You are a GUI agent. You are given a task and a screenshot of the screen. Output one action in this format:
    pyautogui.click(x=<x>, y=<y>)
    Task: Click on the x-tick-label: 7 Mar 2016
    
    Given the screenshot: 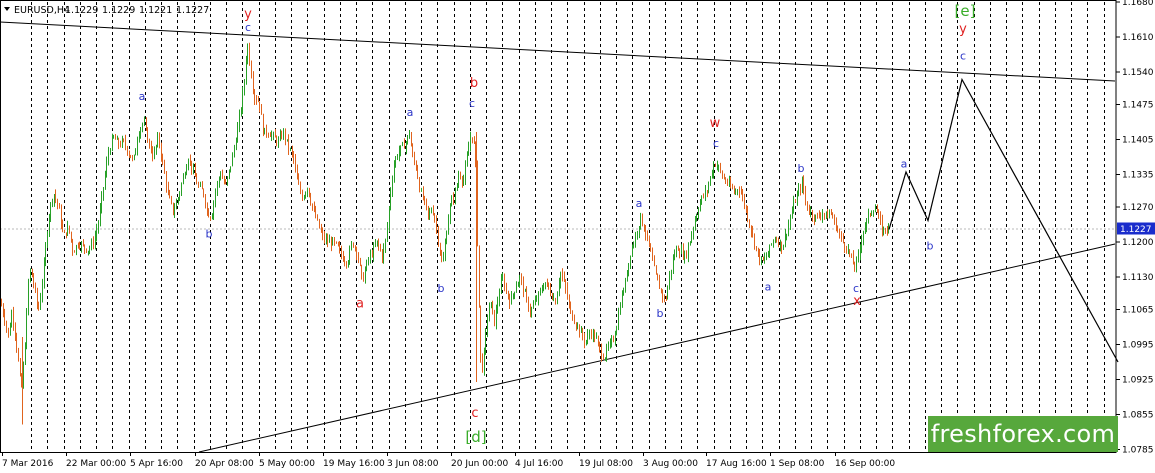 What is the action you would take?
    pyautogui.click(x=28, y=464)
    